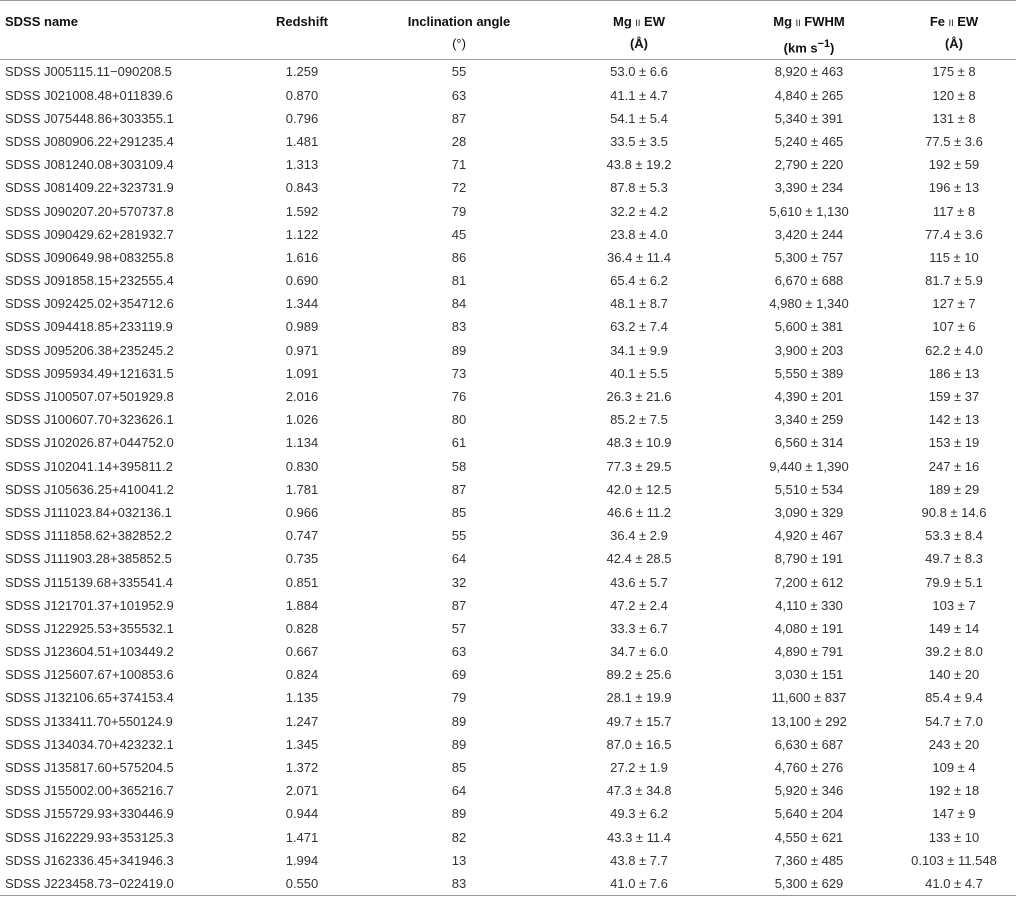  What do you see at coordinates (954, 605) in the screenshot?
I see `fe-ew-cell: 103 ± 7` at bounding box center [954, 605].